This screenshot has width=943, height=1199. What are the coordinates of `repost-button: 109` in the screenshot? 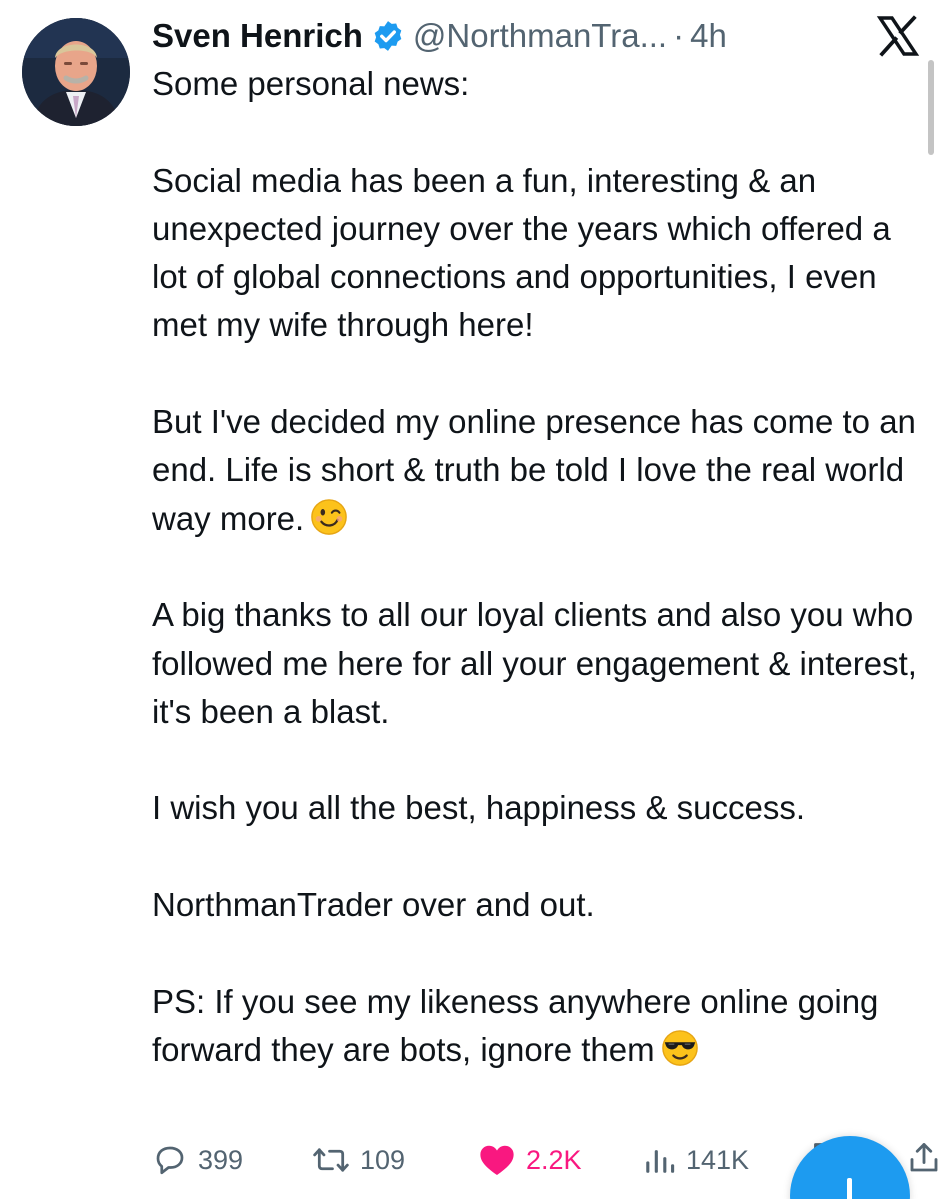 It's located at (358, 1160).